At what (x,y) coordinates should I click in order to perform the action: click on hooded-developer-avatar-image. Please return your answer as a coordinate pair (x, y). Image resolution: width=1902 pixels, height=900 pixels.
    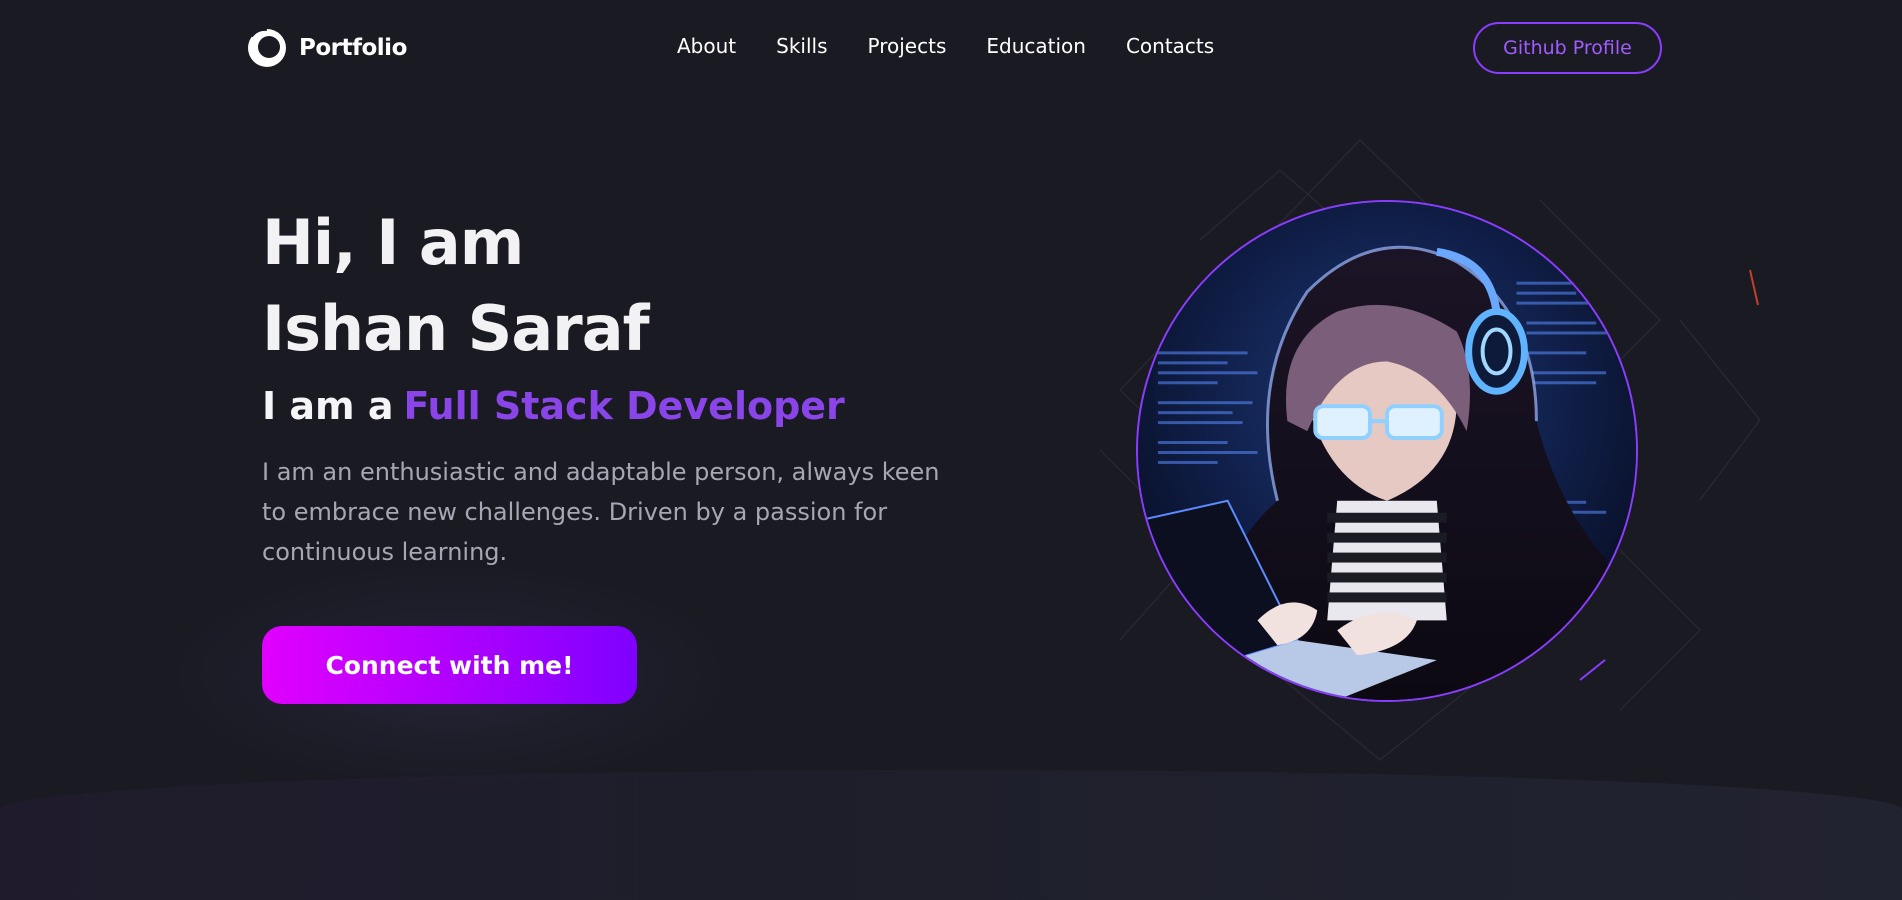
    Looking at the image, I should click on (1387, 451).